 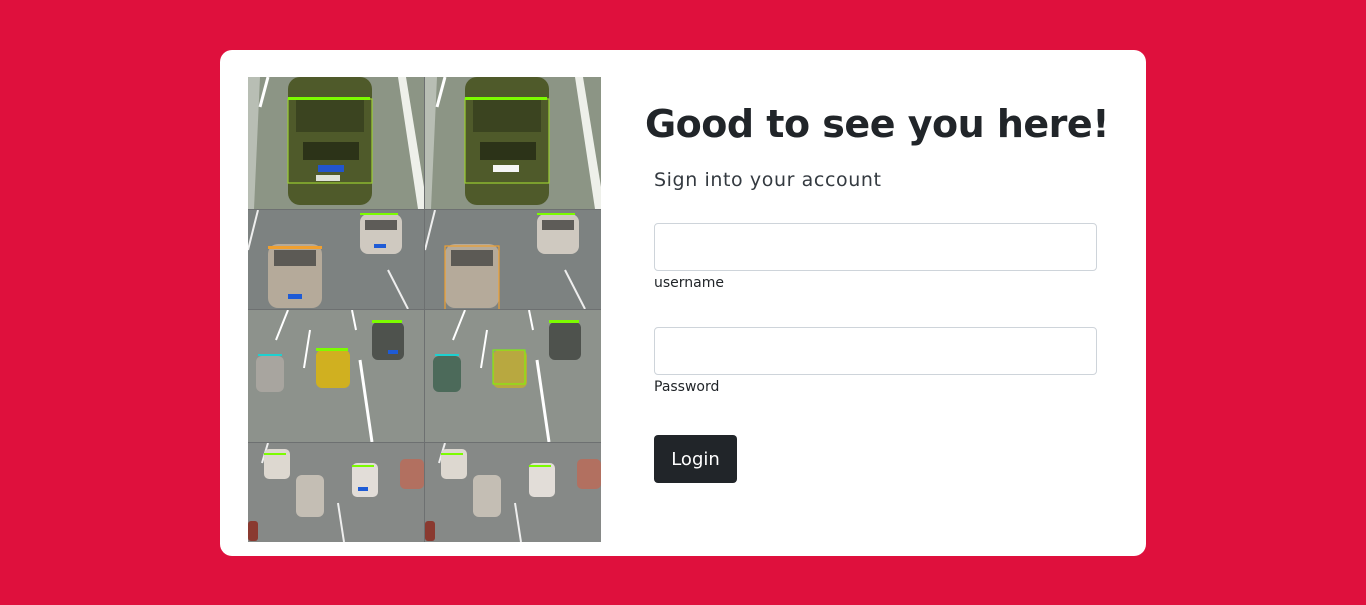 What do you see at coordinates (768, 180) in the screenshot?
I see `page-subtitle: Sign into your account` at bounding box center [768, 180].